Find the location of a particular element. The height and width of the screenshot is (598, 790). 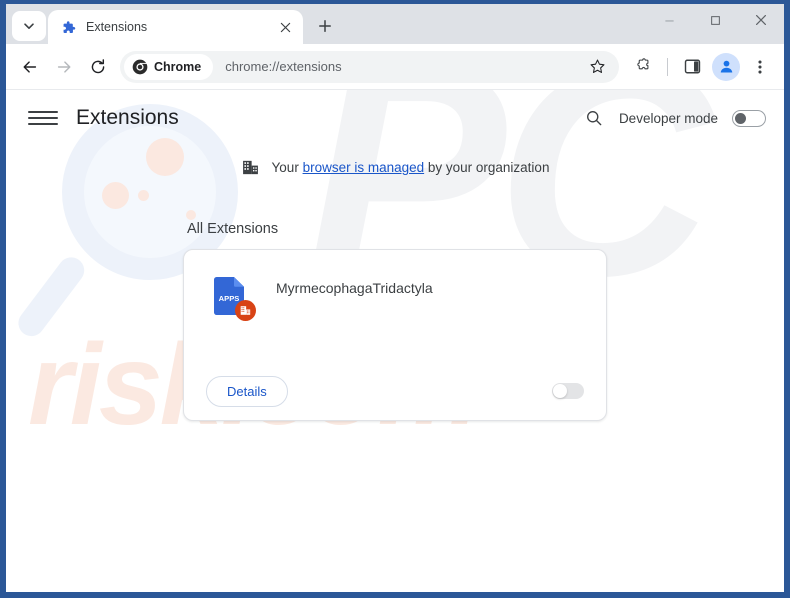

extensions-header: Extensions Developer mode is located at coordinates (395, 118).